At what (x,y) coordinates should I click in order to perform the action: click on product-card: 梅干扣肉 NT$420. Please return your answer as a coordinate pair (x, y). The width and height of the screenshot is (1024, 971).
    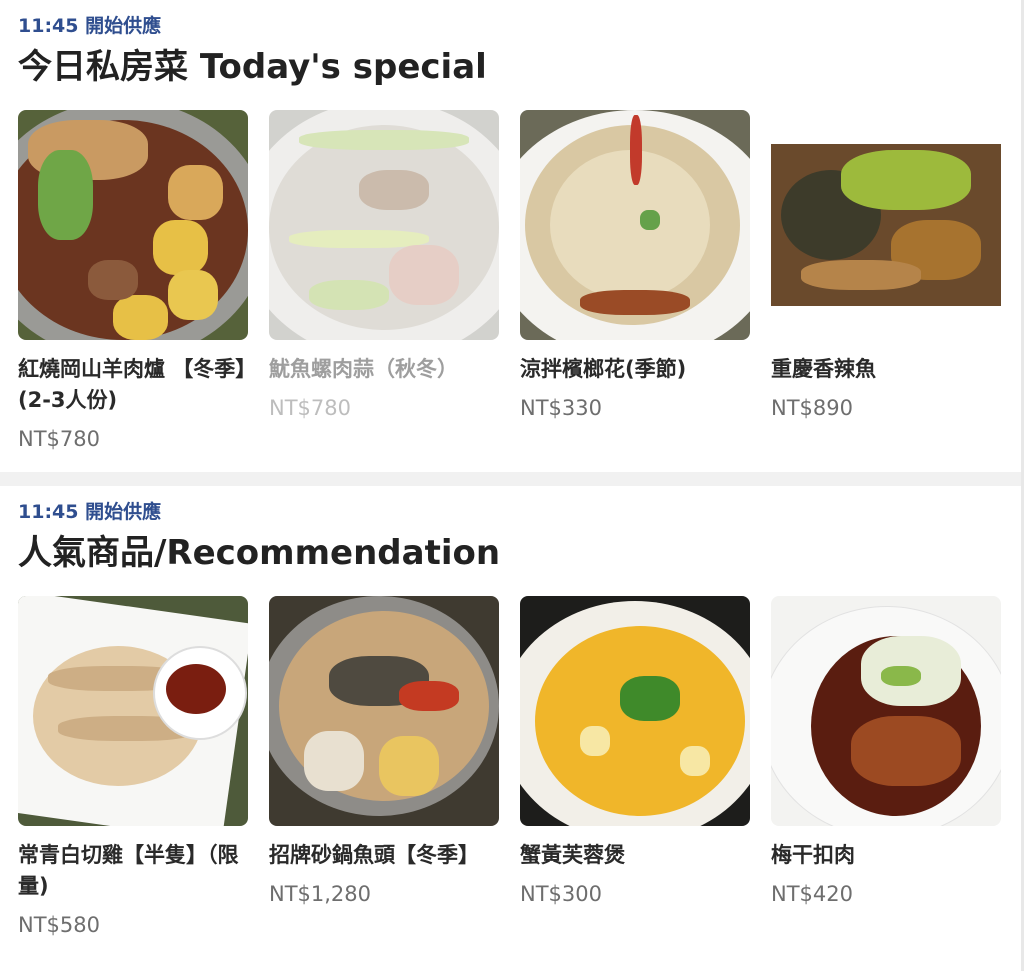
    Looking at the image, I should click on (886, 767).